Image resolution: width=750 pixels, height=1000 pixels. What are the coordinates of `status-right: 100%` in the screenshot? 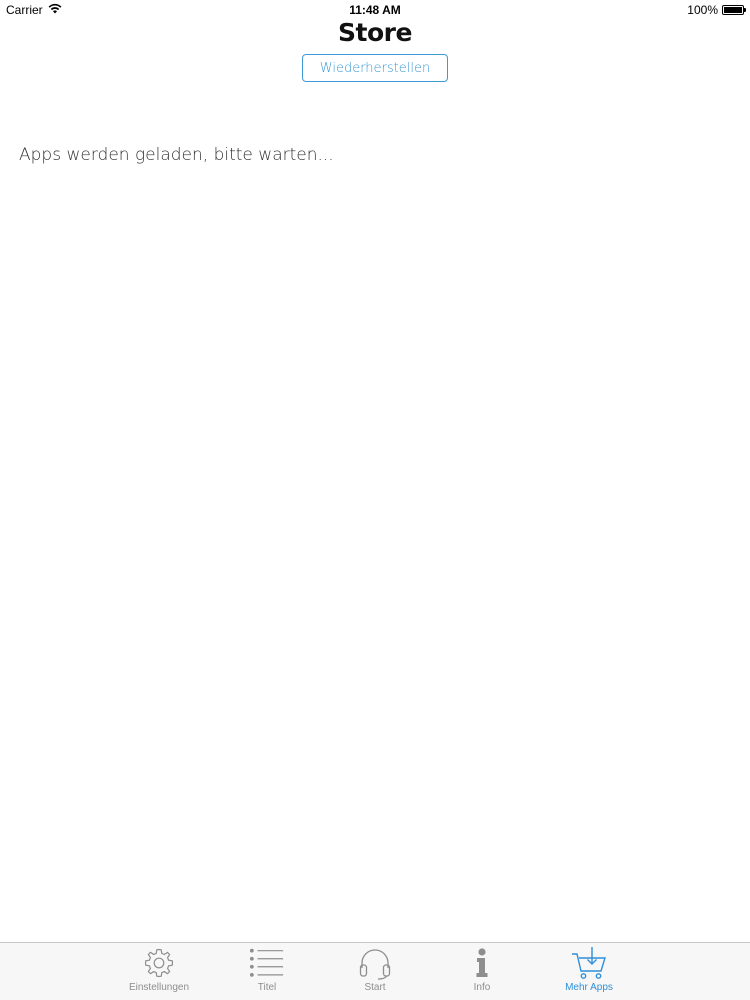 It's located at (716, 10).